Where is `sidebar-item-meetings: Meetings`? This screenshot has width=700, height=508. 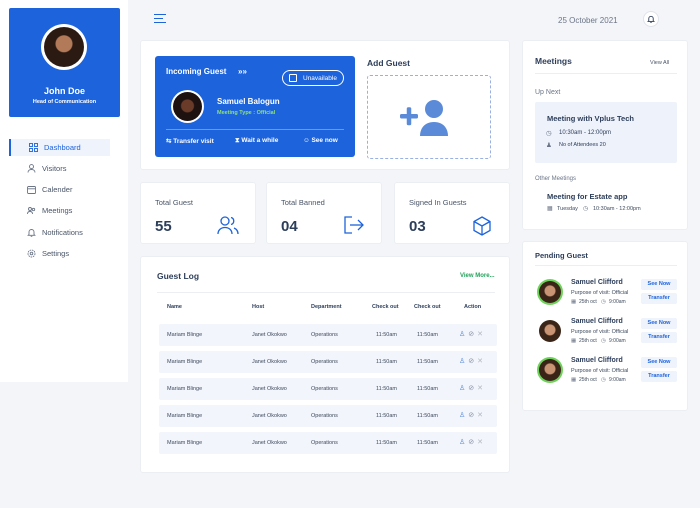
sidebar-item-meetings: Meetings is located at coordinates (59, 210).